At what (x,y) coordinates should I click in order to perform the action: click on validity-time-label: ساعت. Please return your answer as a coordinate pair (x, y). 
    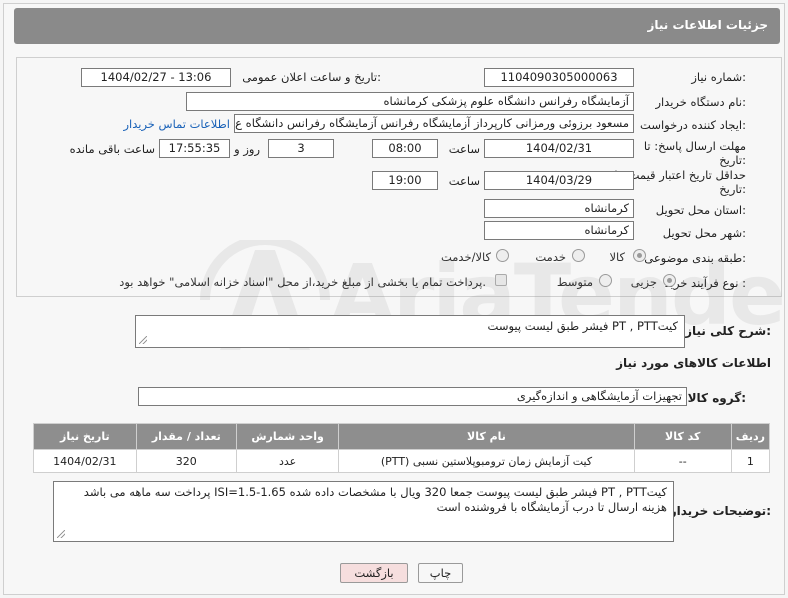
    Looking at the image, I should click on (464, 181).